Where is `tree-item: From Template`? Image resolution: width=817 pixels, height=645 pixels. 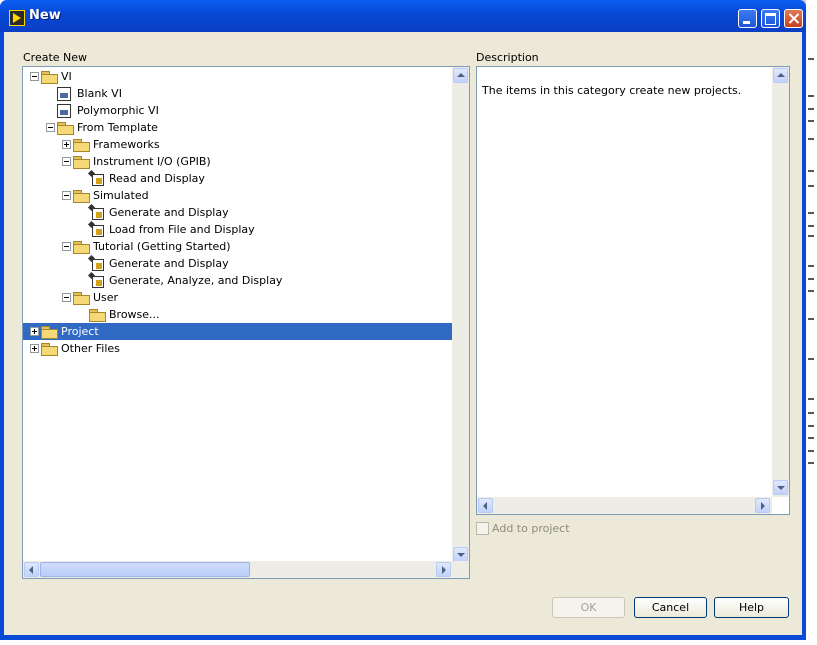 tree-item: From Template is located at coordinates (233, 127).